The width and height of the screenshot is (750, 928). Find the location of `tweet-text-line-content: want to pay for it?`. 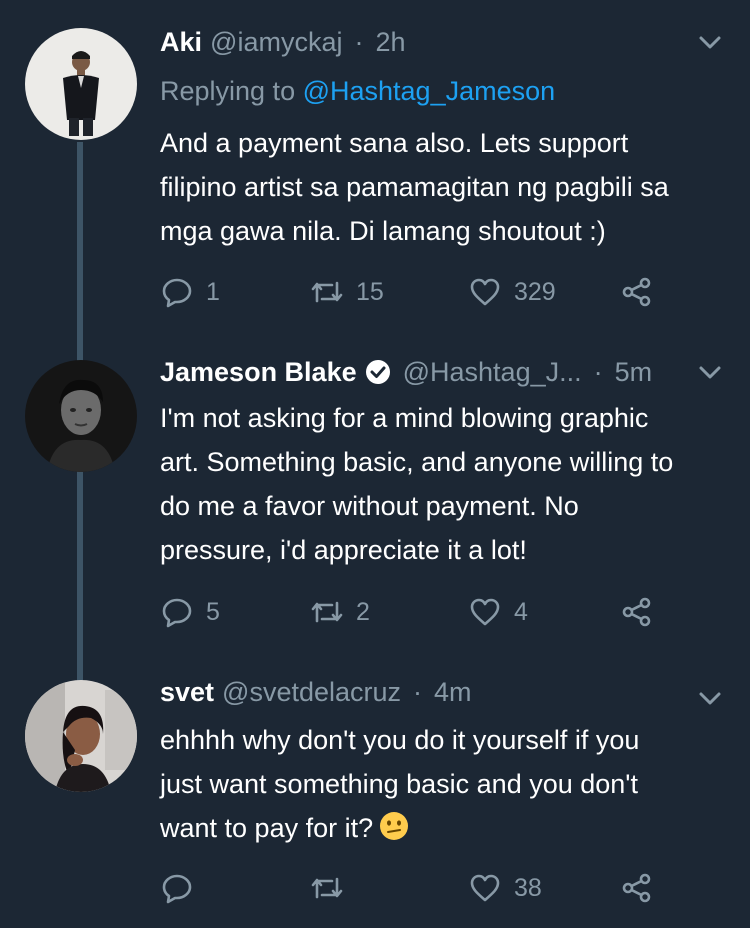

tweet-text-line-content: want to pay for it? is located at coordinates (267, 828).